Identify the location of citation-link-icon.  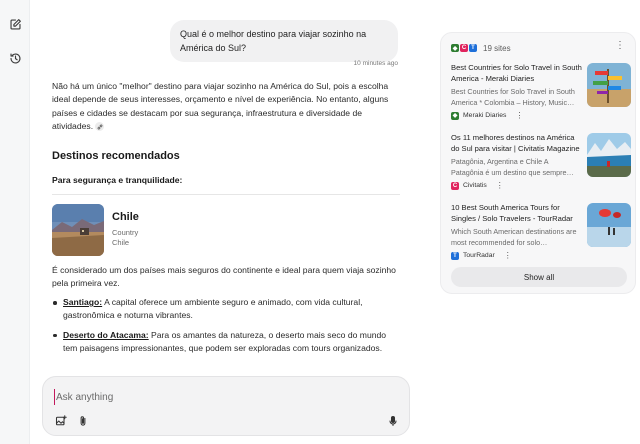
(100, 127).